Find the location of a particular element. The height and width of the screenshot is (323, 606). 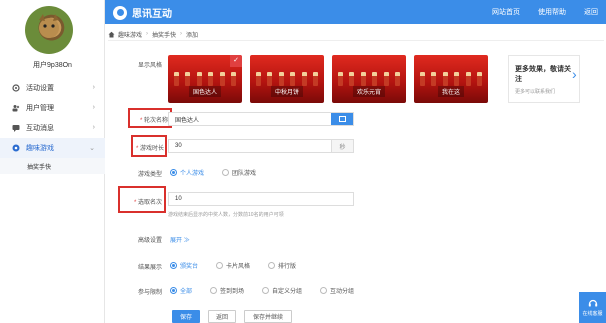

theme-card: 国色达人 ✓ is located at coordinates (205, 79).